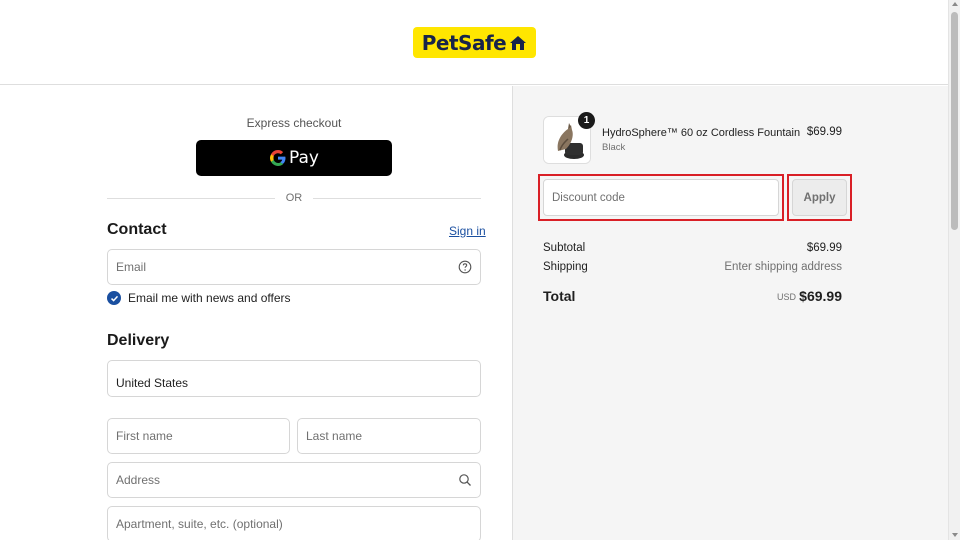 The height and width of the screenshot is (540, 960). Describe the element at coordinates (294, 123) in the screenshot. I see `express-checkout-label: Express checkout` at that location.